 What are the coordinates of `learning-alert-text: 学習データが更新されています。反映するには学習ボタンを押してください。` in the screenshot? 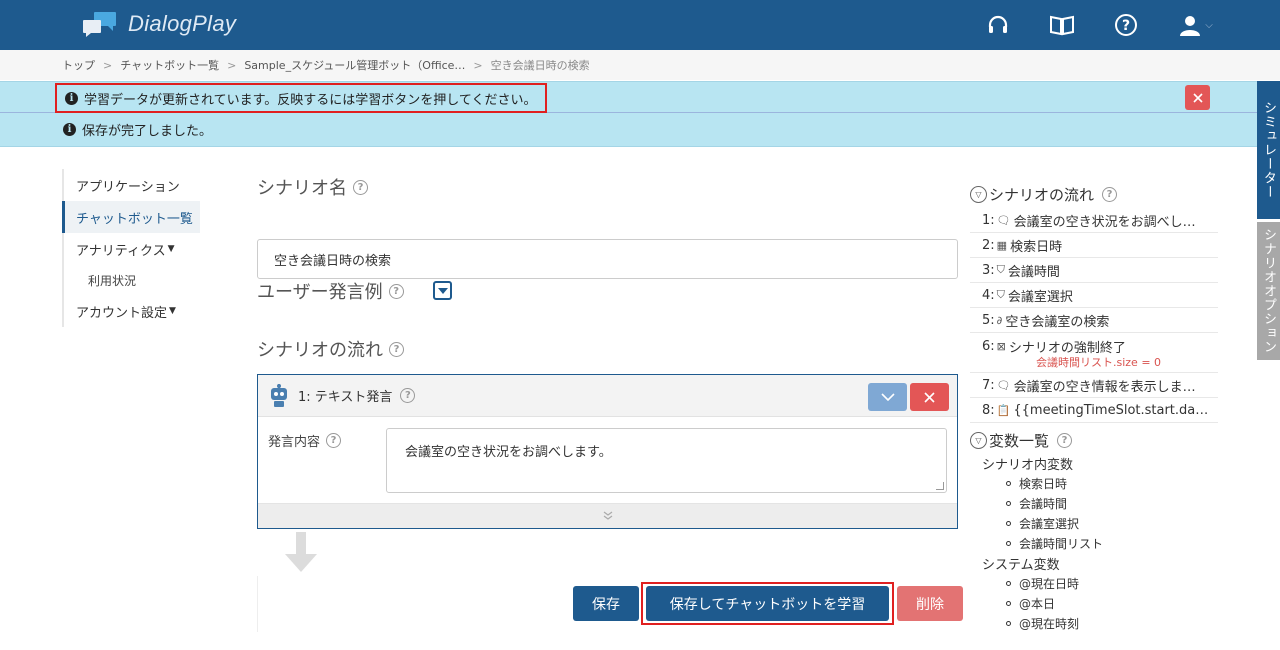 It's located at (310, 100).